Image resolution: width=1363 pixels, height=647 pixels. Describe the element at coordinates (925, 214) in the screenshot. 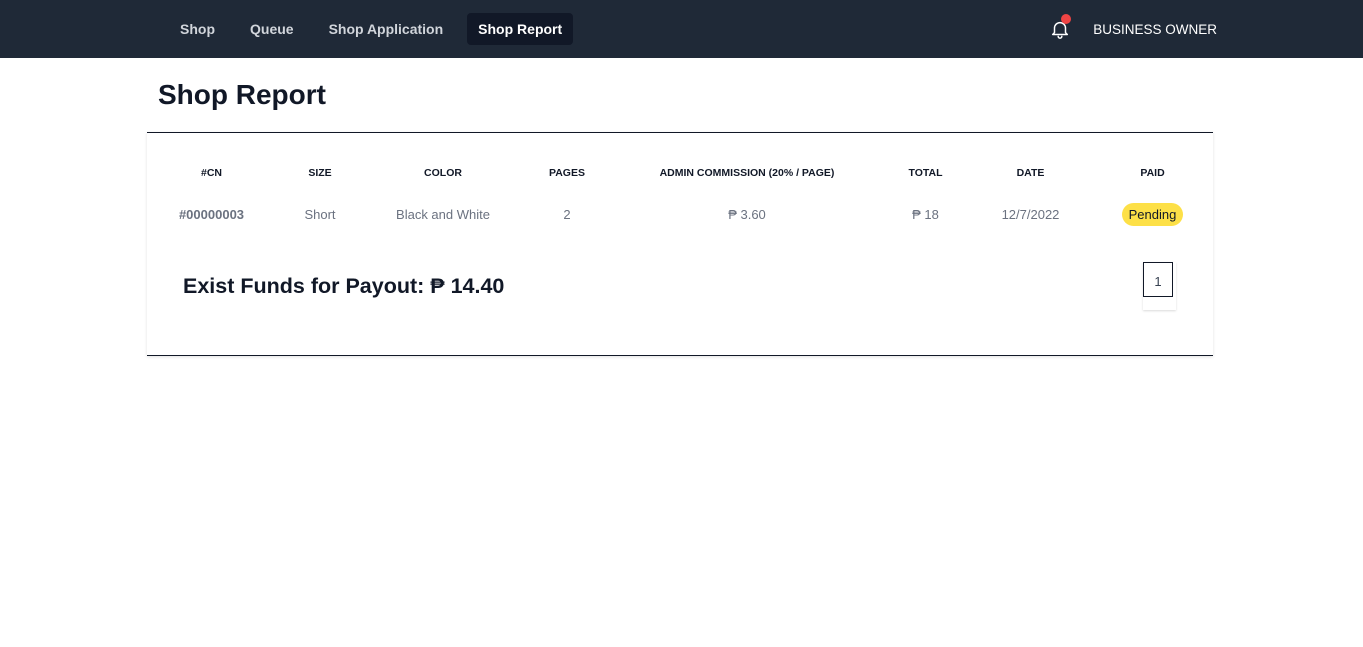

I see `cell-total: ₱ 18` at that location.